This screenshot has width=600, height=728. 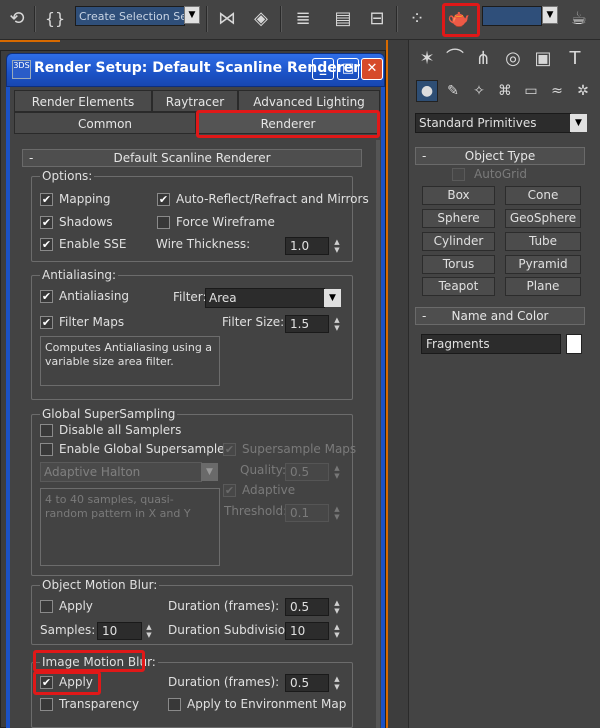 I want to click on tab-advanced-lighting: Advanced Lighting, so click(x=309, y=101).